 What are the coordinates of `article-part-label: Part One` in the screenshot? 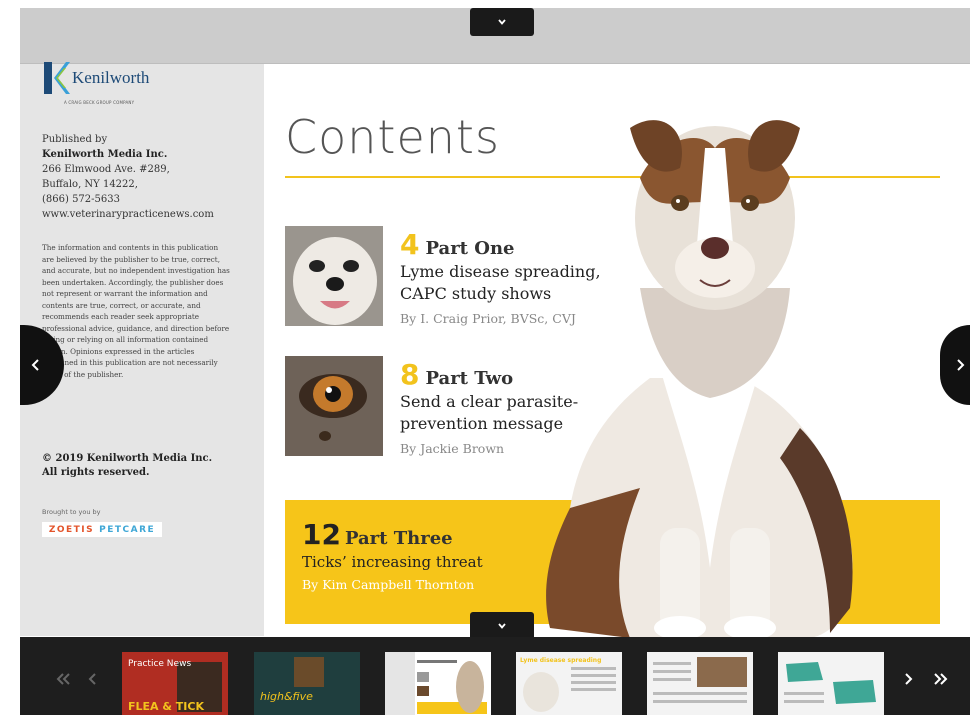 It's located at (470, 248).